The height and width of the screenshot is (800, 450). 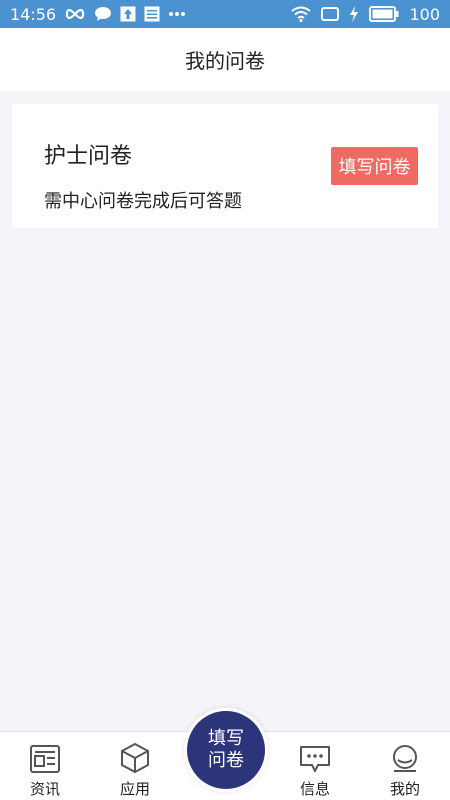 I want to click on battery-level: 100, so click(x=424, y=14).